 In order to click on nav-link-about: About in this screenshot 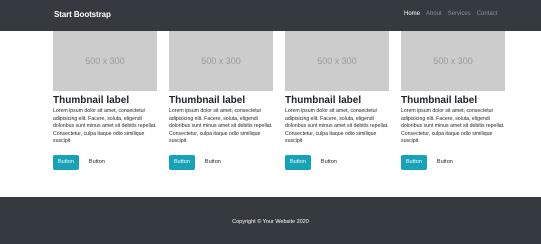, I will do `click(434, 14)`.